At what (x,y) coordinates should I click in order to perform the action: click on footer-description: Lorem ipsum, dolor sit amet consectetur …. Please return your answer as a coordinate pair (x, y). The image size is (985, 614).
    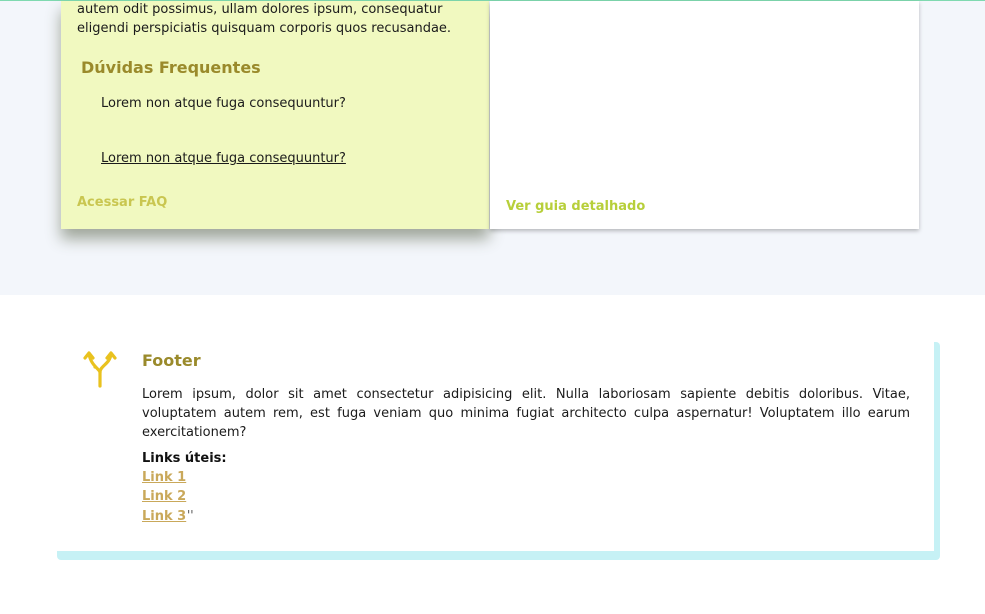
    Looking at the image, I should click on (526, 413).